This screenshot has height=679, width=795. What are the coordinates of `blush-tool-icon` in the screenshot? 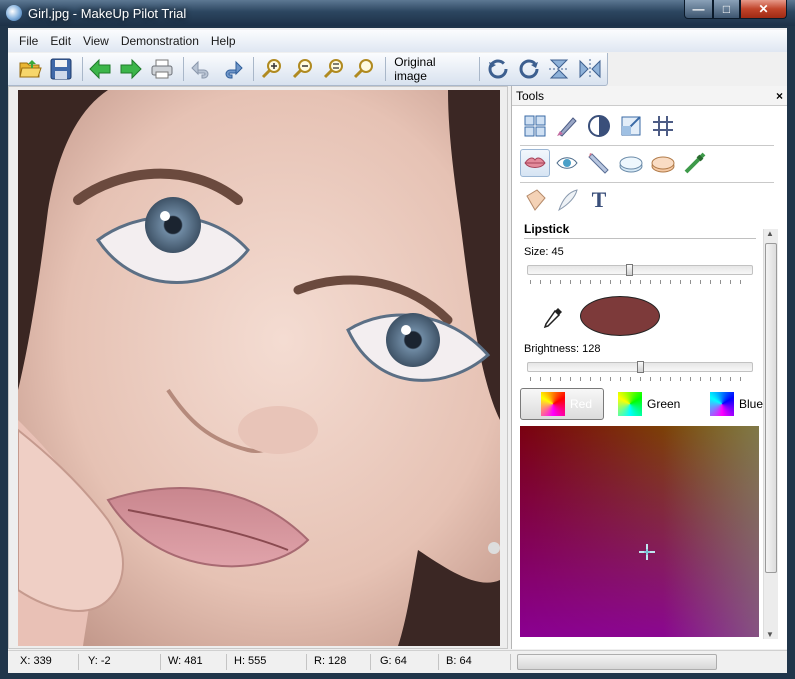 It's located at (663, 163).